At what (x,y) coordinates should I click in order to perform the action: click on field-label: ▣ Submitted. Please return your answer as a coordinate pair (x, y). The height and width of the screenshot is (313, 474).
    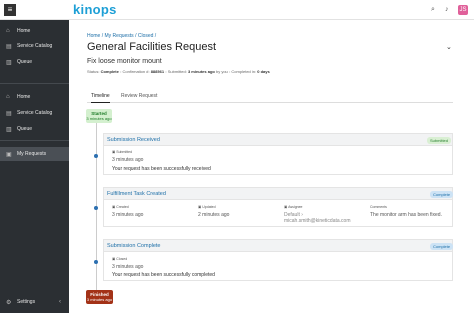
    Looking at the image, I should click on (122, 152).